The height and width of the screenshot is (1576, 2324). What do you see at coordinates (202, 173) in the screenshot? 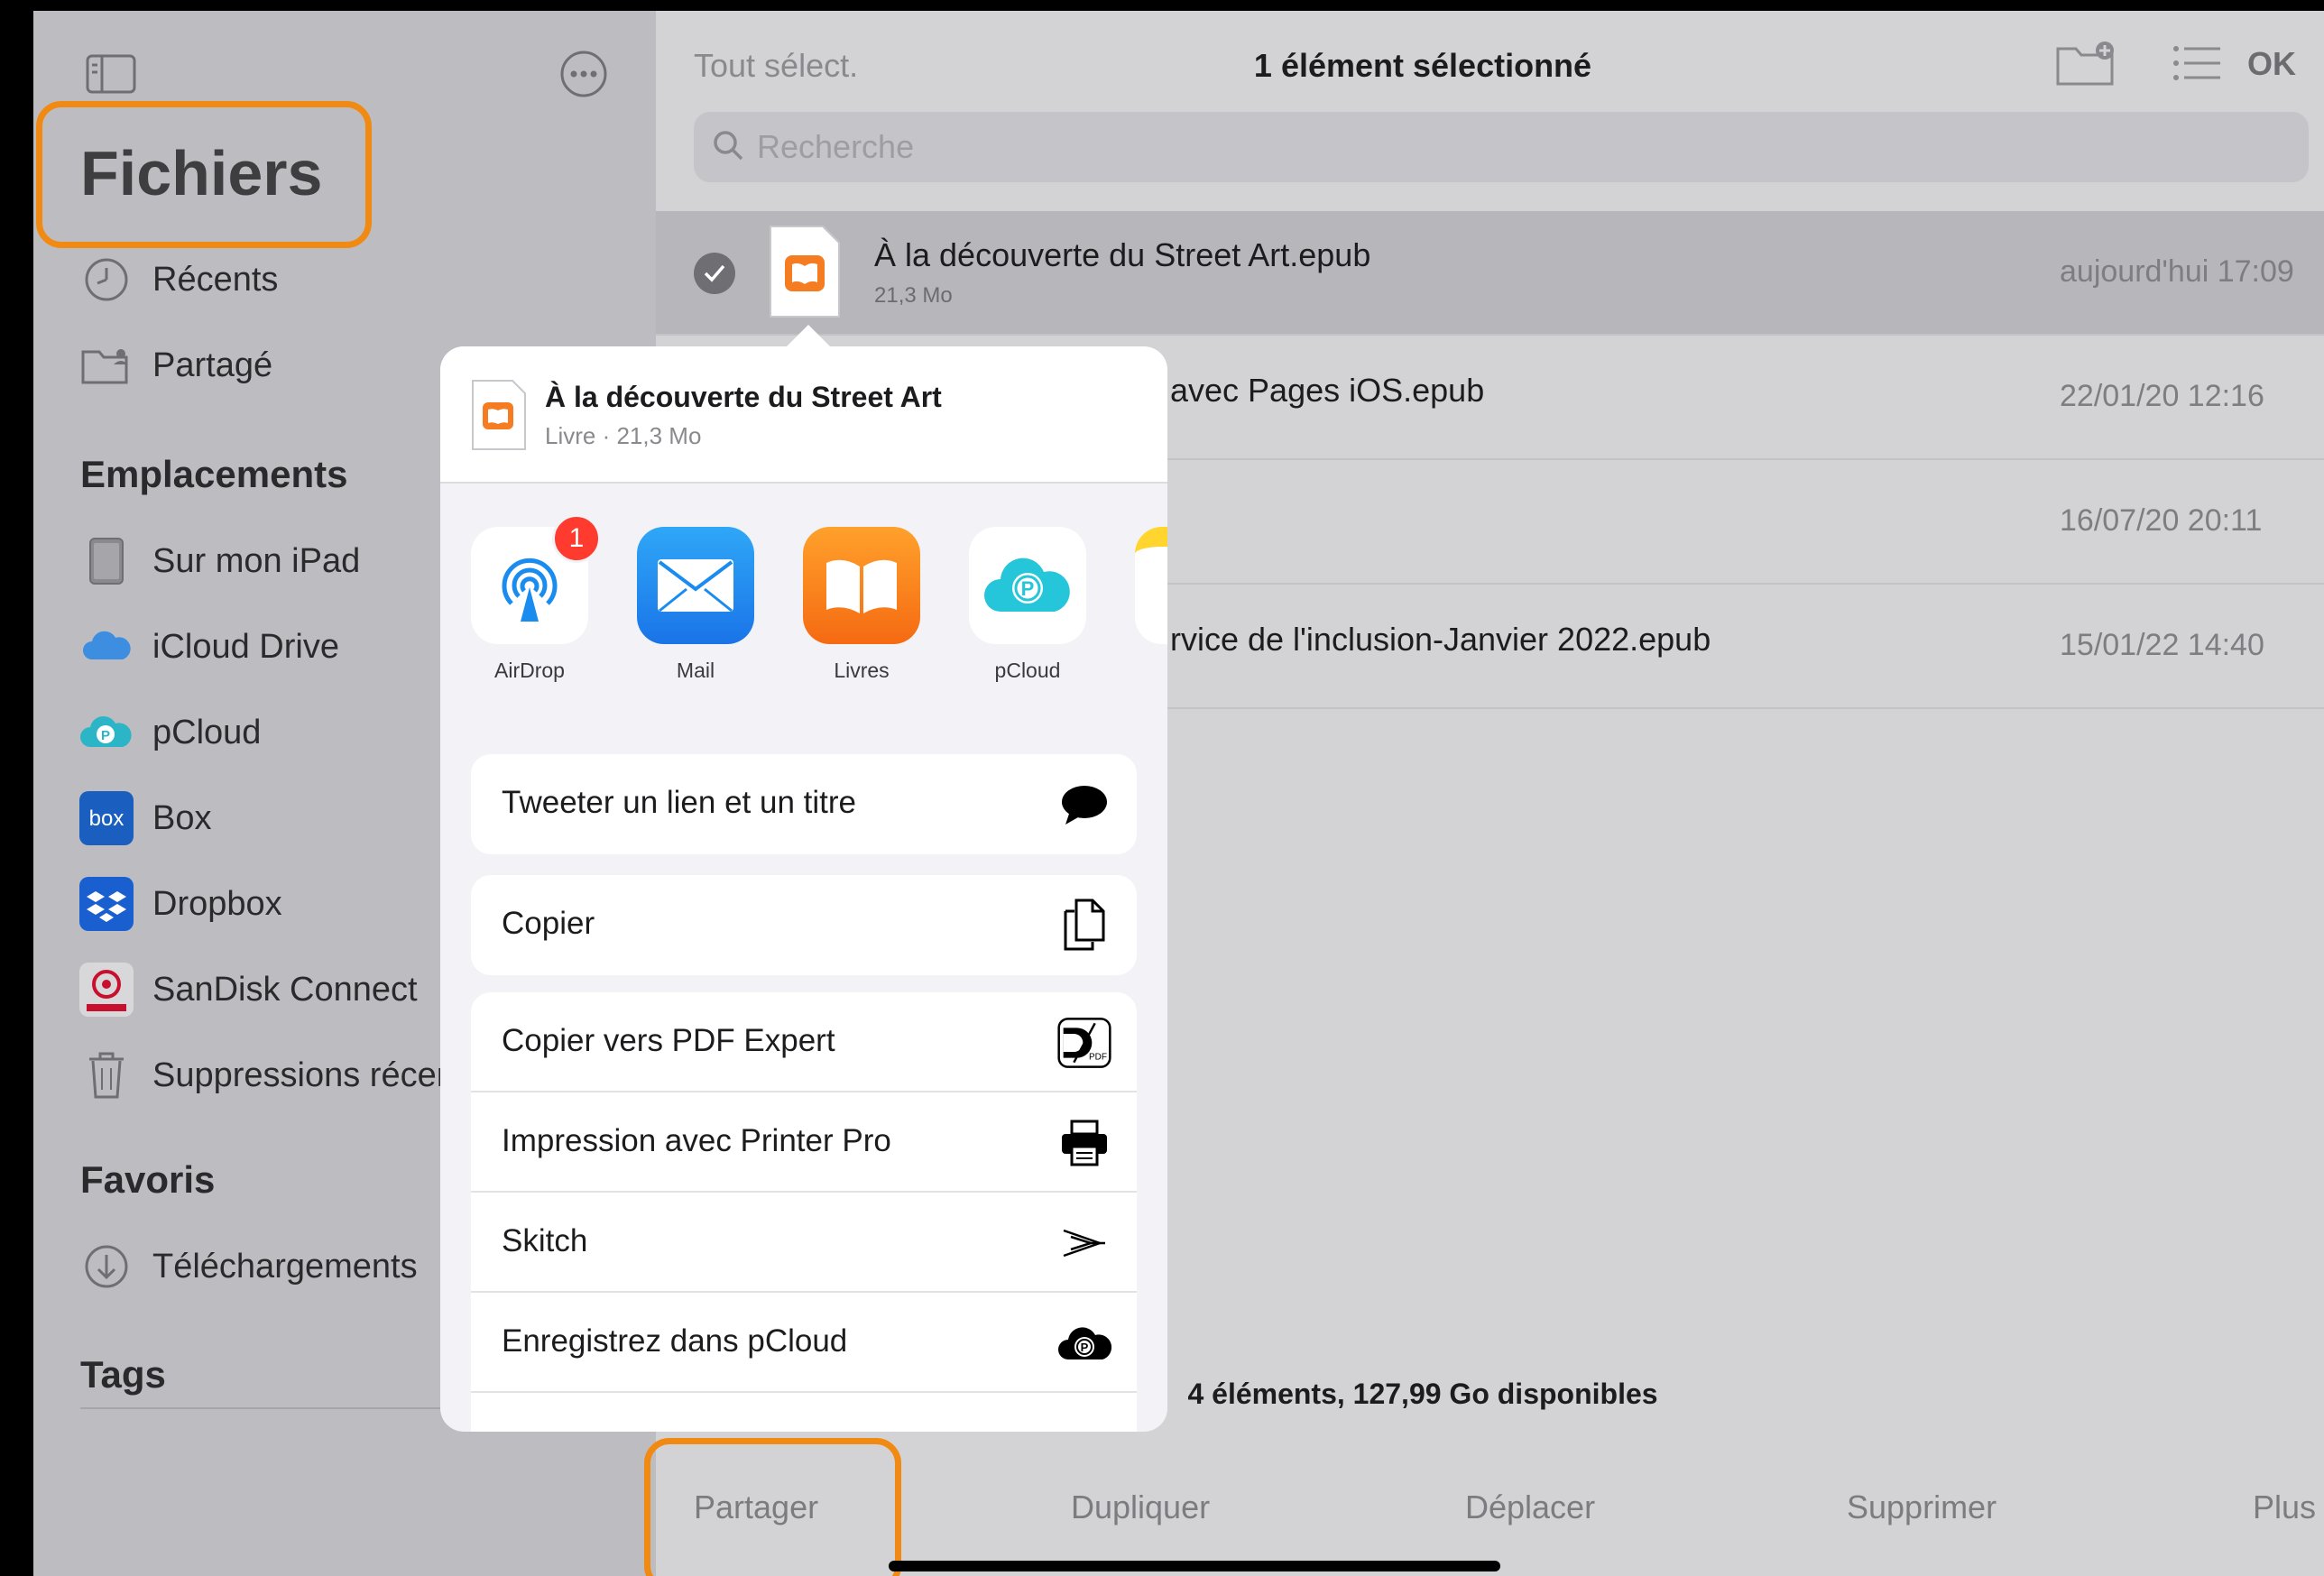
I see `sidebar-title: Fichiers` at bounding box center [202, 173].